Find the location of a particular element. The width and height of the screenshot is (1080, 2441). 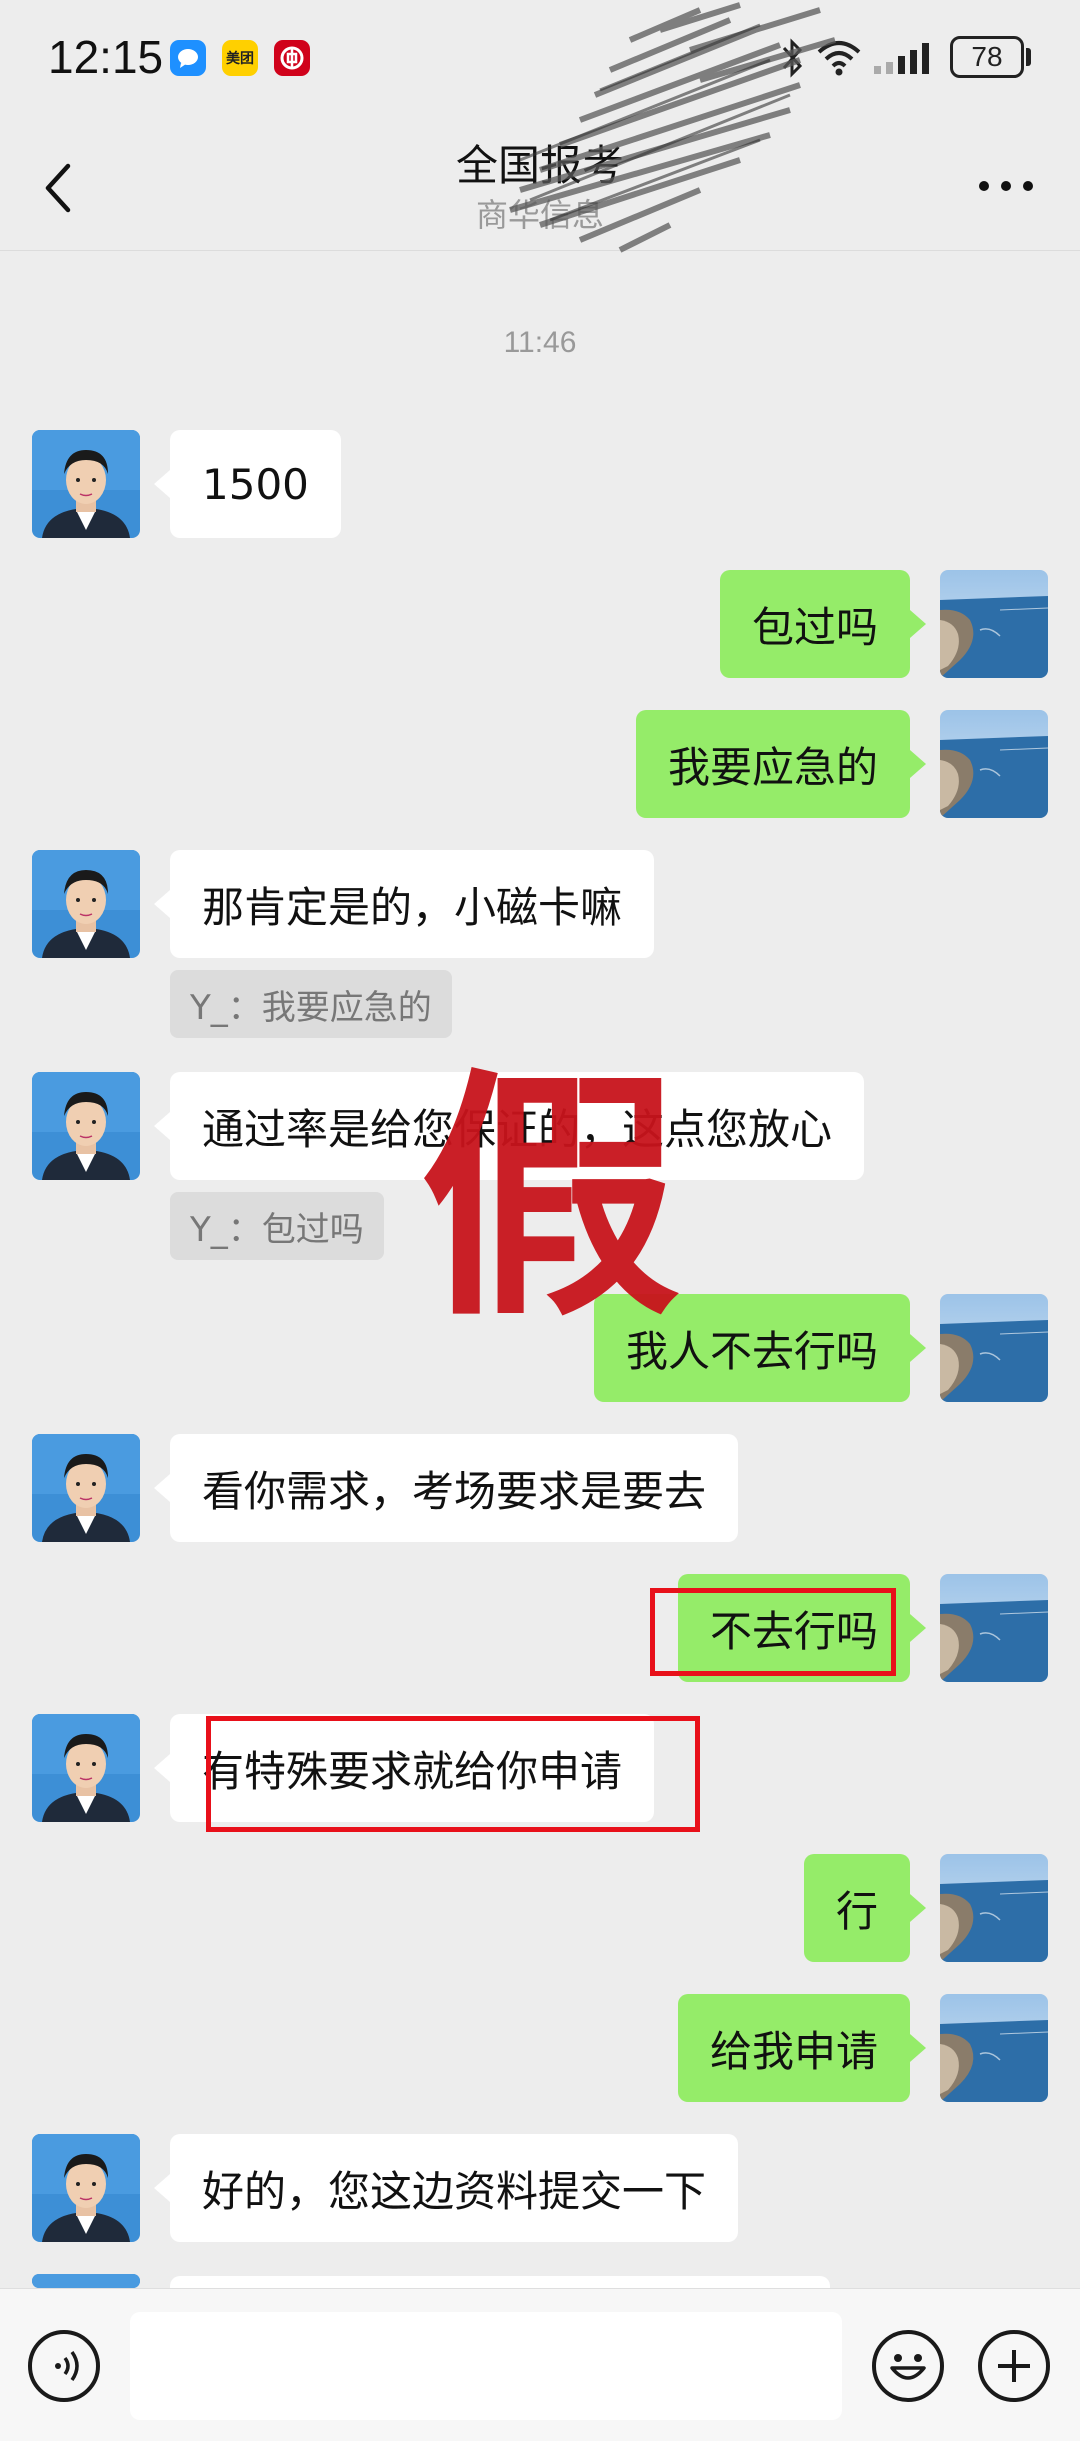

meituan-app-icon: 美团 is located at coordinates (240, 58).